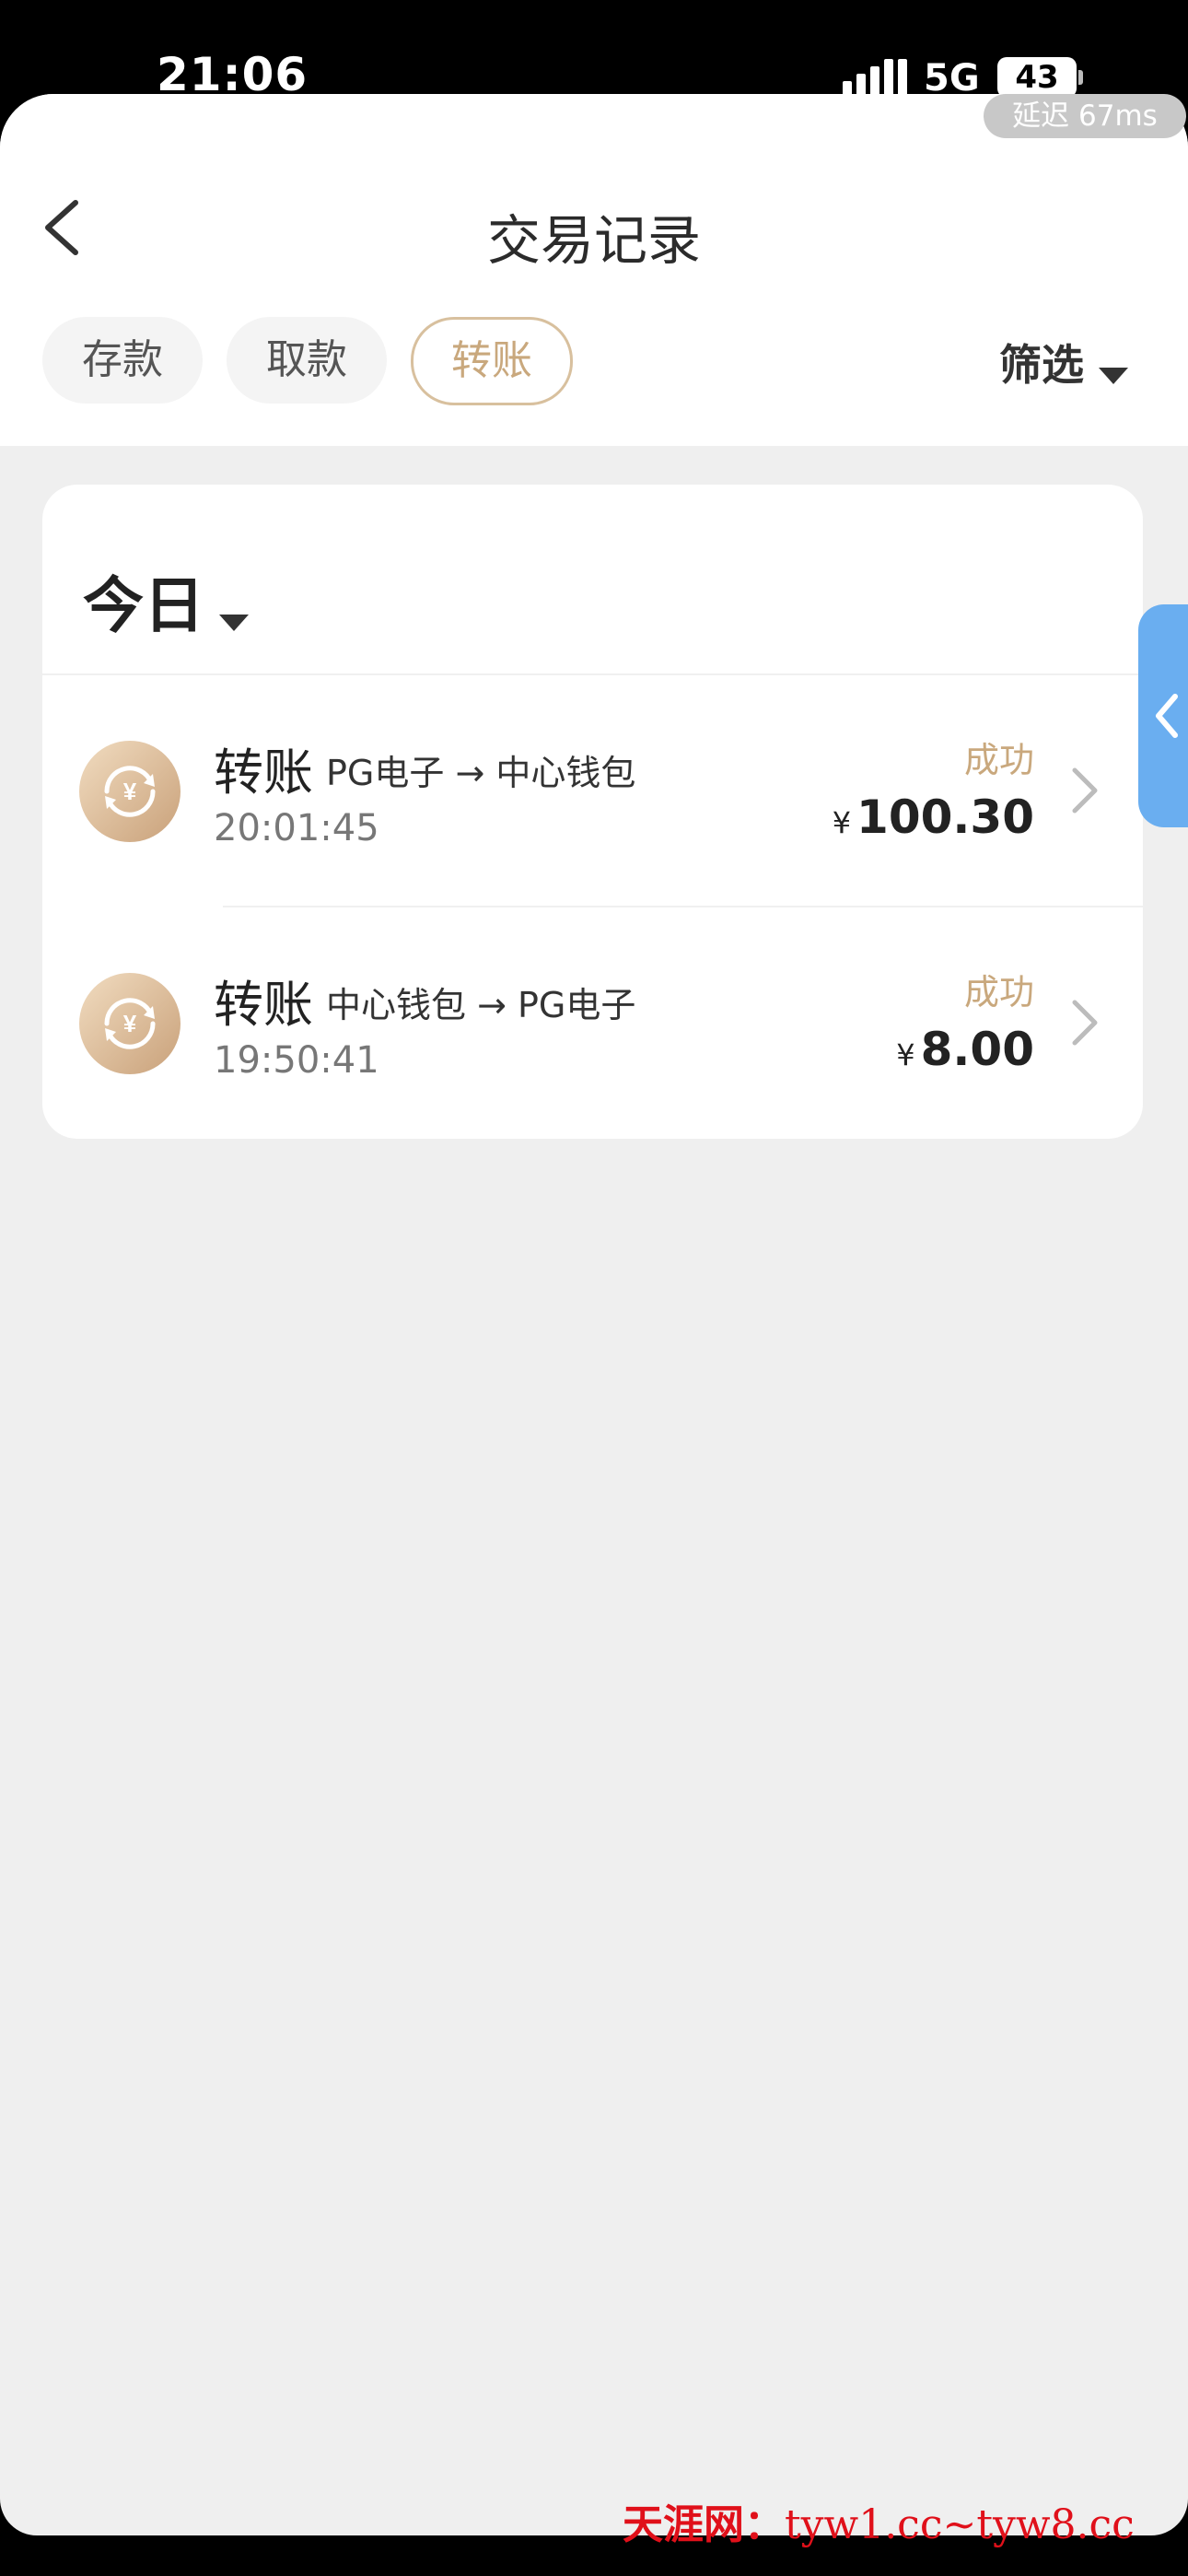 The width and height of the screenshot is (1188, 2576). I want to click on amount-value: 8.00, so click(977, 1049).